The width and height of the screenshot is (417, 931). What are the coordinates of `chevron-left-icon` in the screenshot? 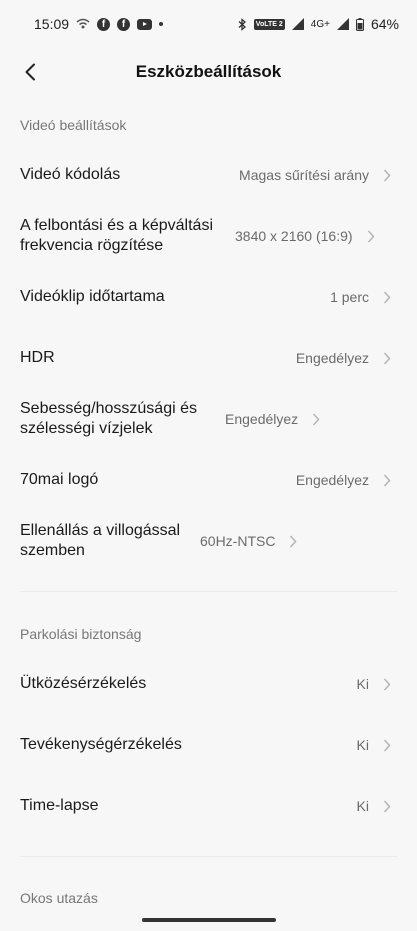 It's located at (30, 72).